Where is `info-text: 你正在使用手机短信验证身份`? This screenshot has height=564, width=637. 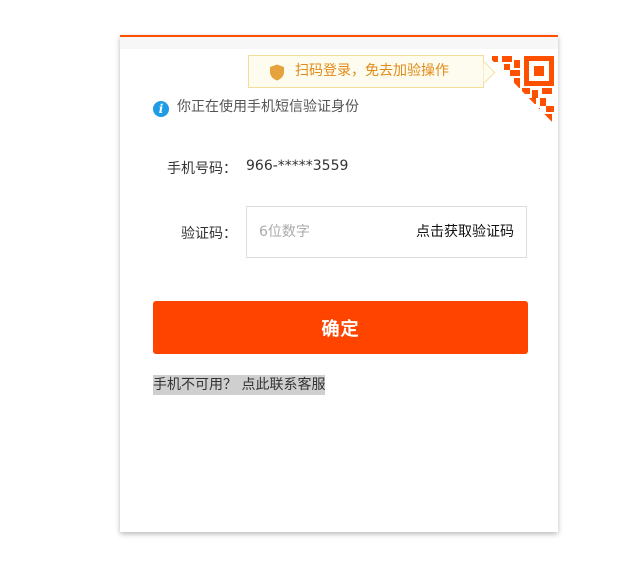
info-text: 你正在使用手机短信验证身份 is located at coordinates (268, 107).